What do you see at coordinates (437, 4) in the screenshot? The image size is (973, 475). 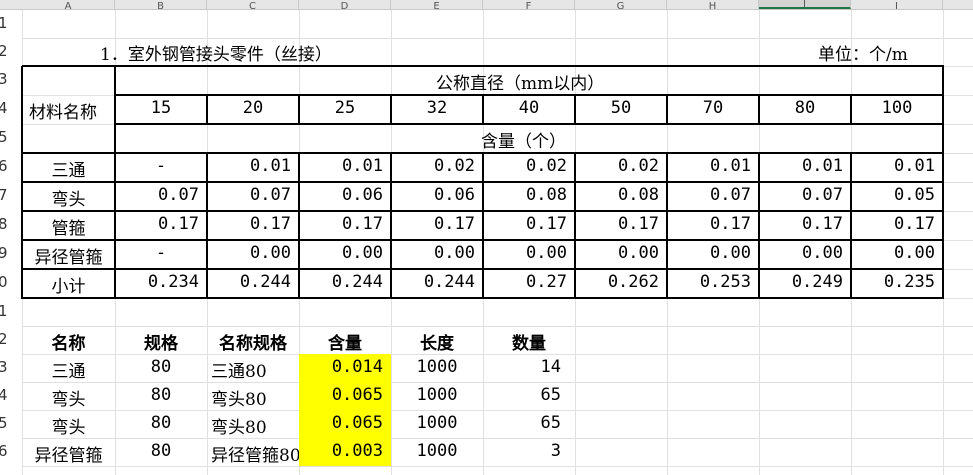 I see `column-header-e: E` at bounding box center [437, 4].